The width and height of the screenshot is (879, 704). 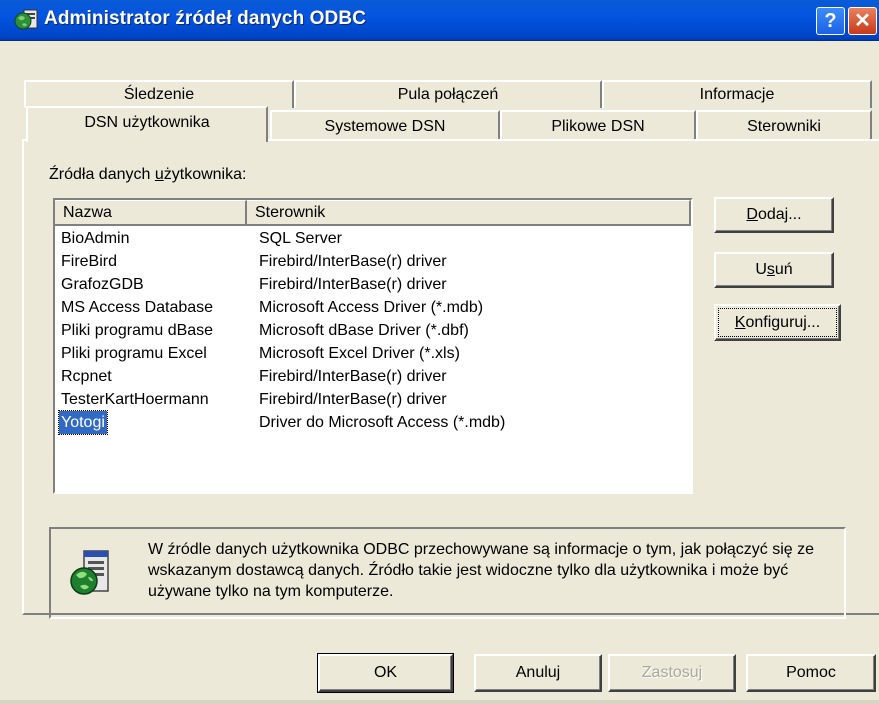 What do you see at coordinates (83, 422) in the screenshot?
I see `row-name: Yotogi` at bounding box center [83, 422].